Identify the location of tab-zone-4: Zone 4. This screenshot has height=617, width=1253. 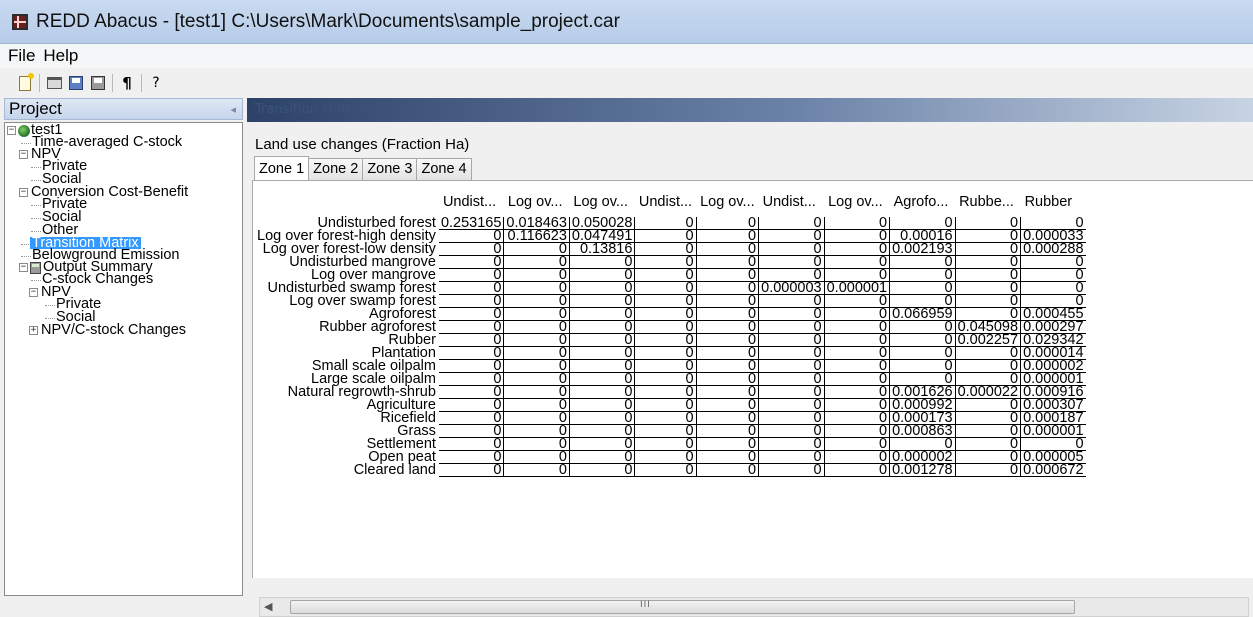
(444, 169).